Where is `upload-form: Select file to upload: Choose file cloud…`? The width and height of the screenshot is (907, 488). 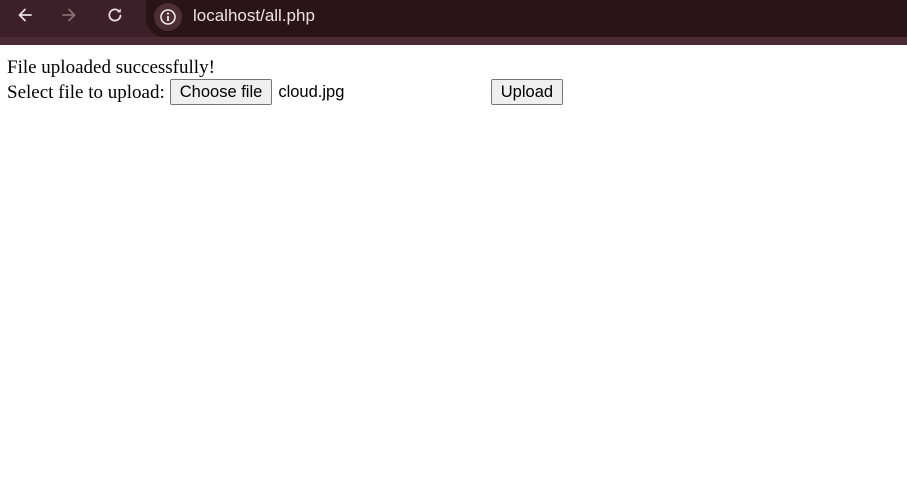 upload-form: Select file to upload: Choose file cloud… is located at coordinates (453, 92).